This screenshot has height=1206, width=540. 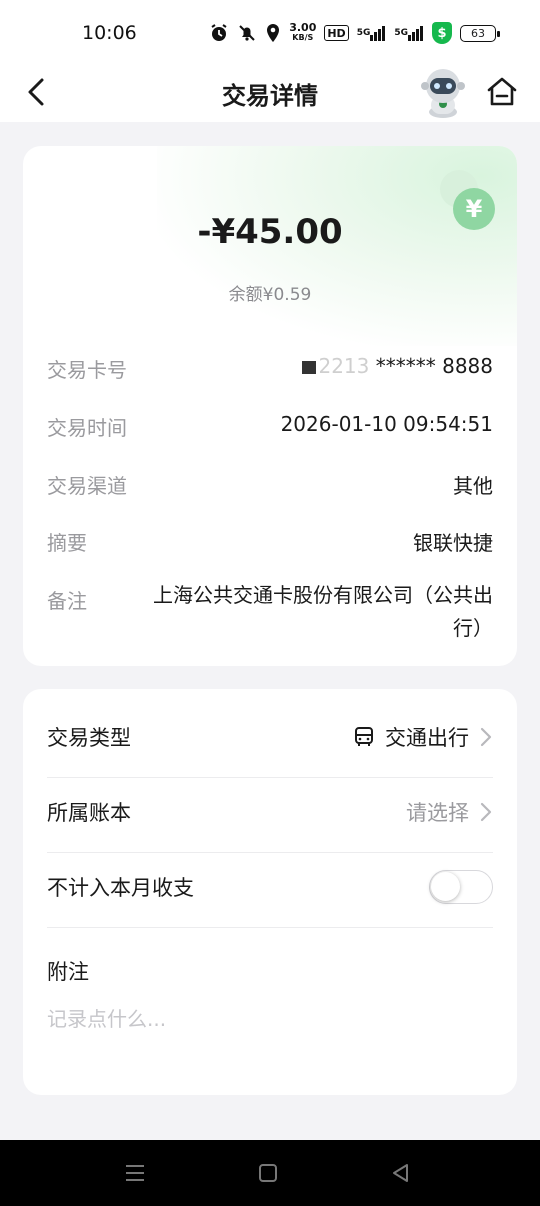 I want to click on transaction-type-label: 交易类型, so click(x=89, y=738).